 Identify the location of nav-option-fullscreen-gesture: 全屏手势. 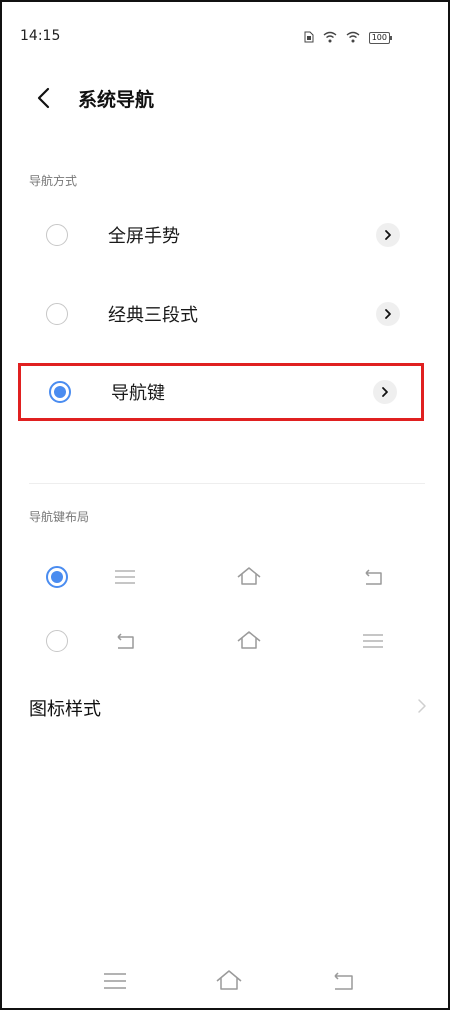
(221, 235).